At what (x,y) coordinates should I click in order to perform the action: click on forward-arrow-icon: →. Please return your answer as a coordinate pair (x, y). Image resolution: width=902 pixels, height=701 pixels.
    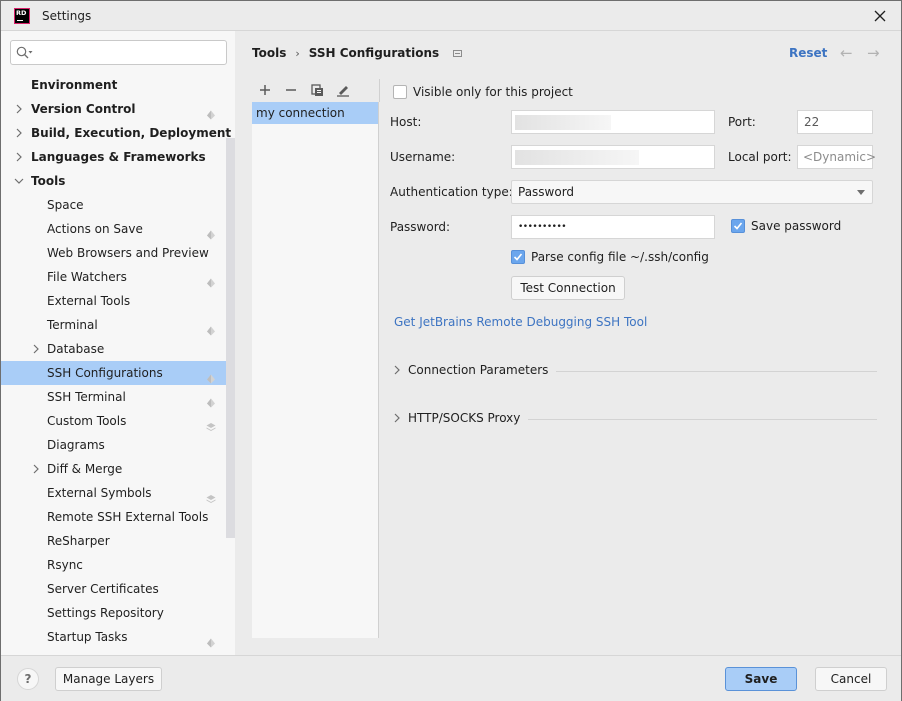
    Looking at the image, I should click on (873, 53).